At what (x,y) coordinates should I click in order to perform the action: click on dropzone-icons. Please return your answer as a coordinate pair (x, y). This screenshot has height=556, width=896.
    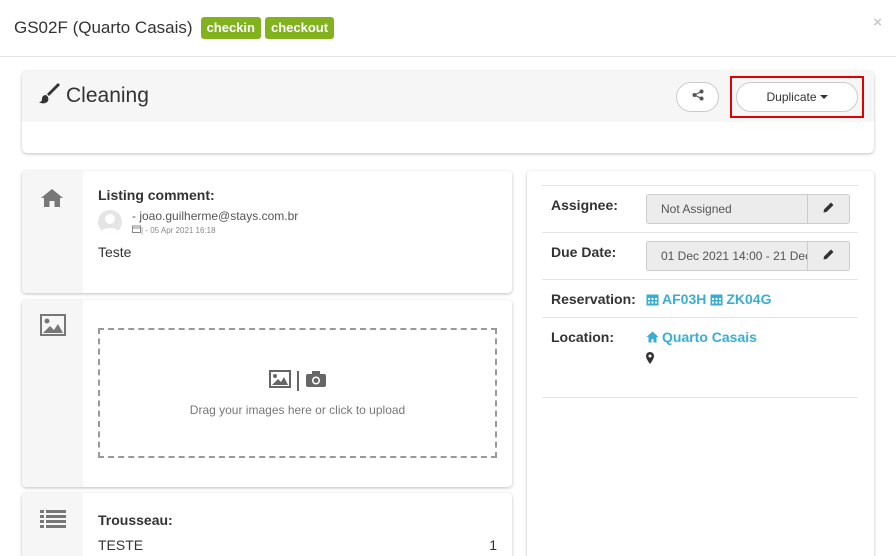
    Looking at the image, I should click on (297, 381).